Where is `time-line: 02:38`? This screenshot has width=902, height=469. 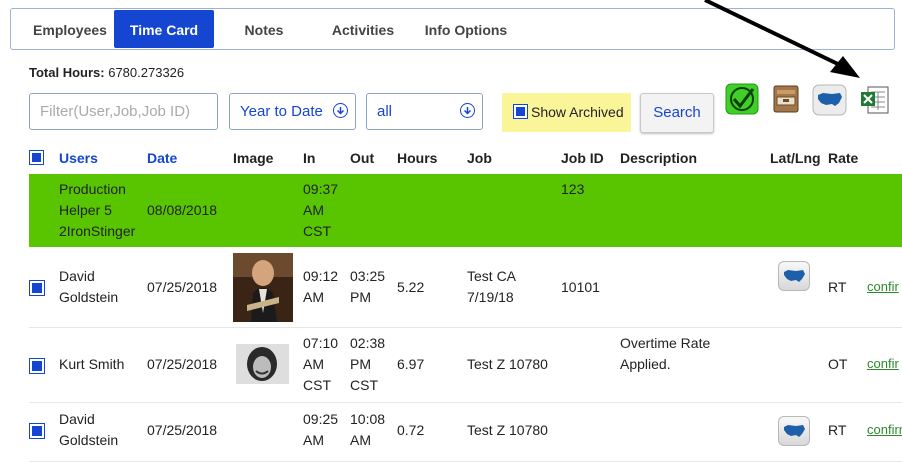 time-line: 02:38 is located at coordinates (368, 343).